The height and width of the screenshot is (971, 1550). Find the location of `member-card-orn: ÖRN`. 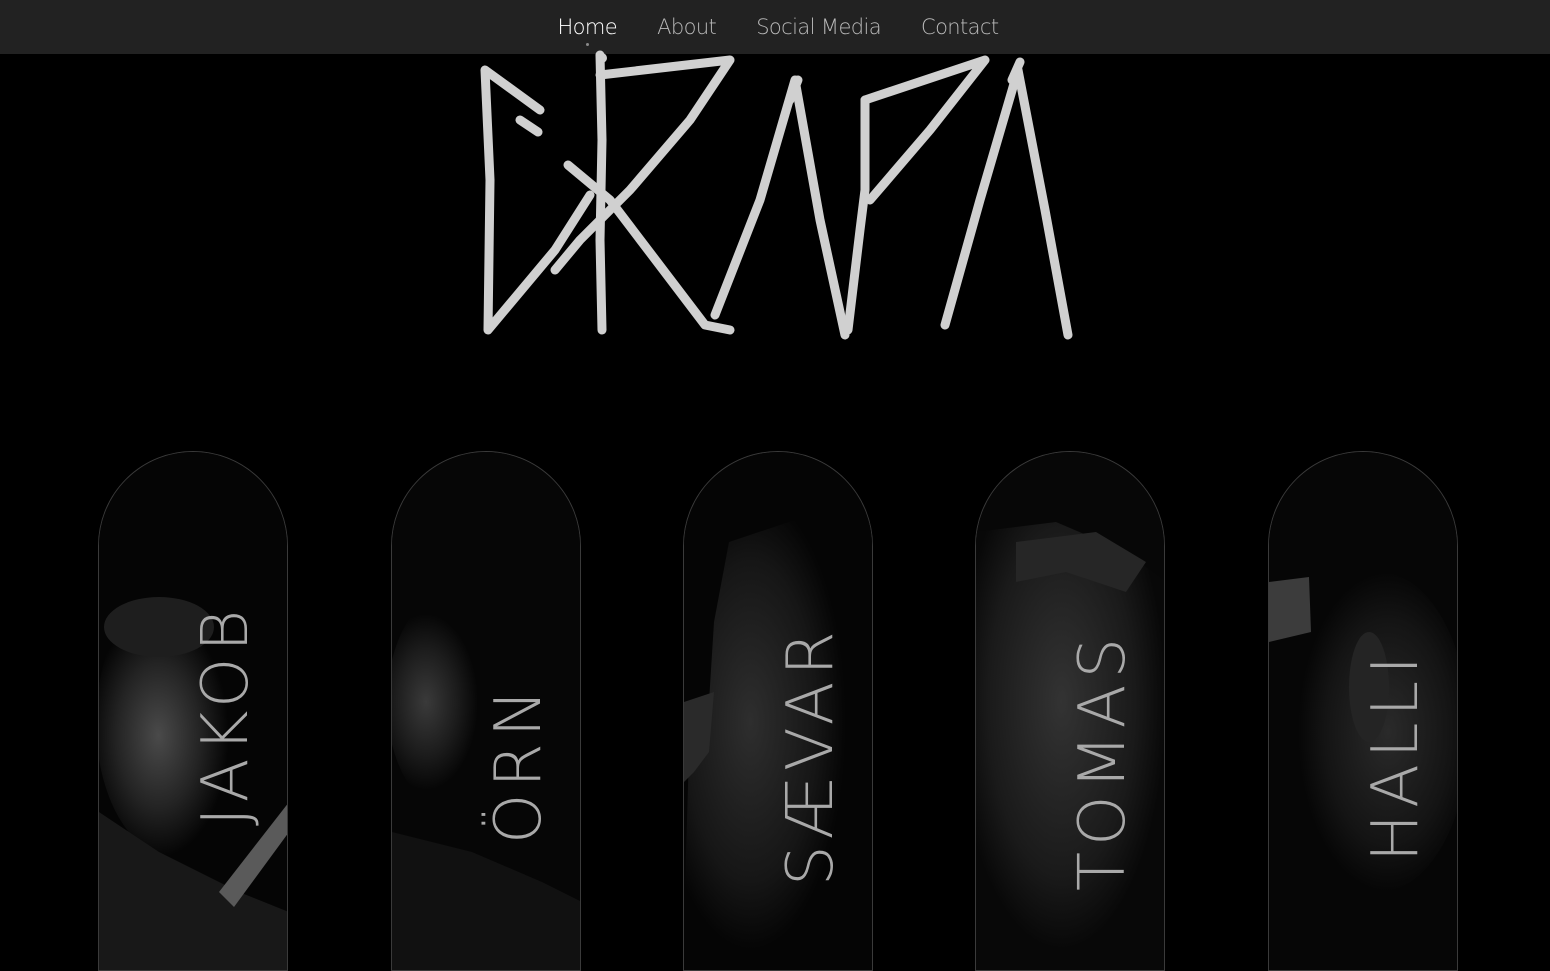

member-card-orn: ÖRN is located at coordinates (486, 711).